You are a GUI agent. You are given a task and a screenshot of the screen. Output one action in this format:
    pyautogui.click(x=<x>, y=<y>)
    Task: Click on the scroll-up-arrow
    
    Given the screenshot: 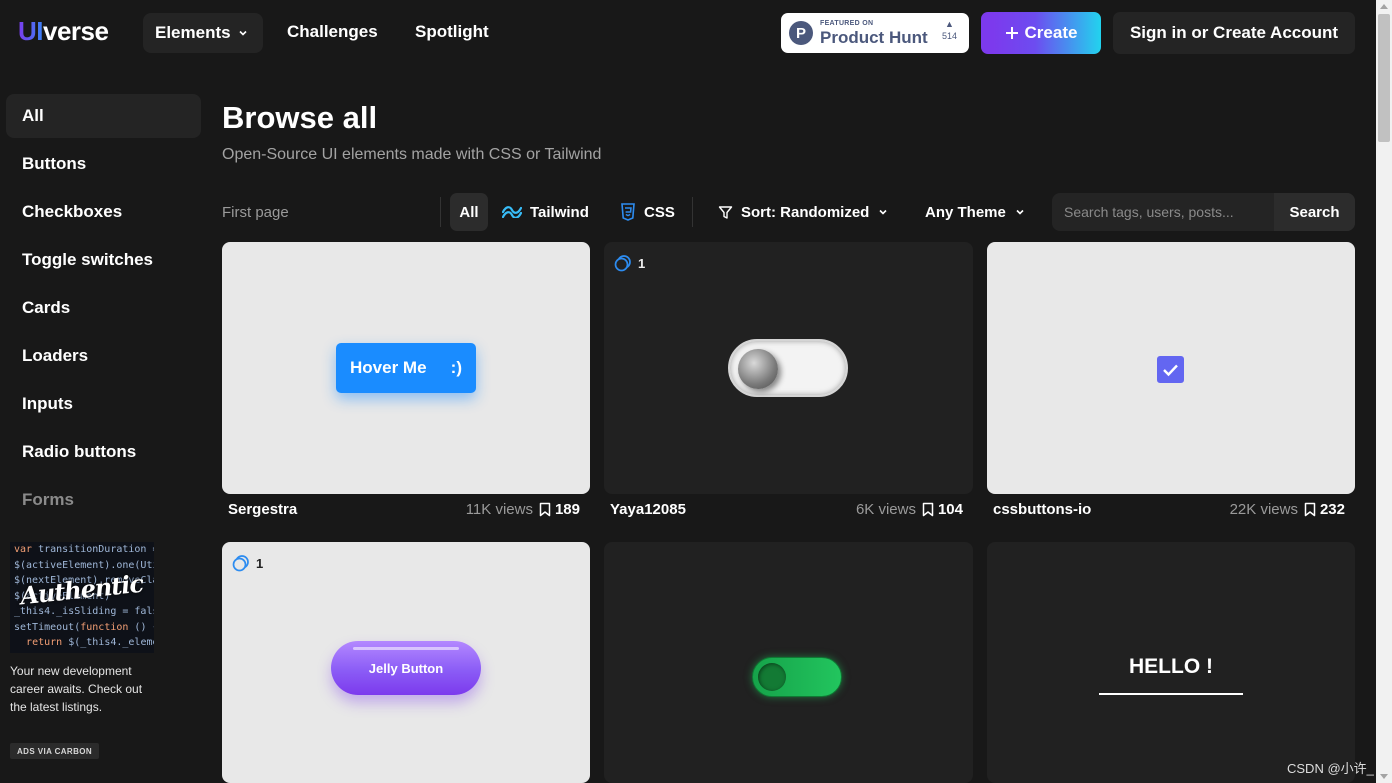 What is the action you would take?
    pyautogui.click(x=1384, y=6)
    